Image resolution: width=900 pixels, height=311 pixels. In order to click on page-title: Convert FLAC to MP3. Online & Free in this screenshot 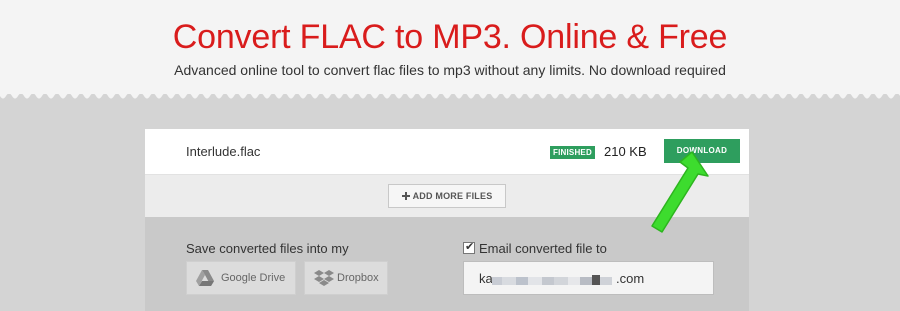, I will do `click(450, 37)`.